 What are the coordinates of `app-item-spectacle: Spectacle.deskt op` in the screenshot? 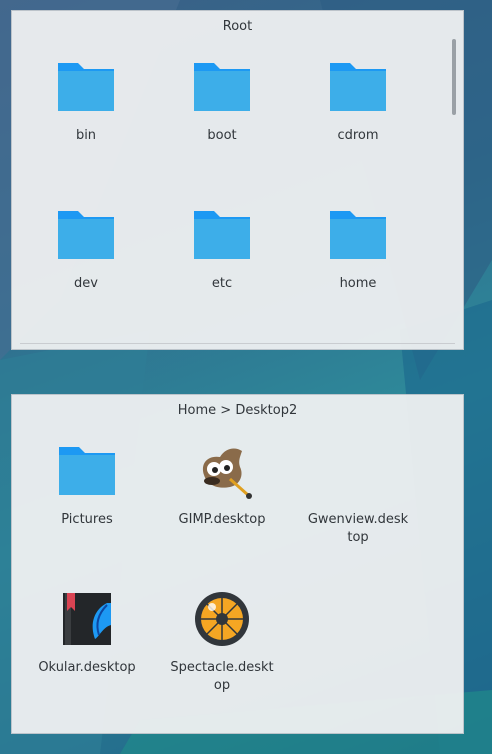 It's located at (222, 641).